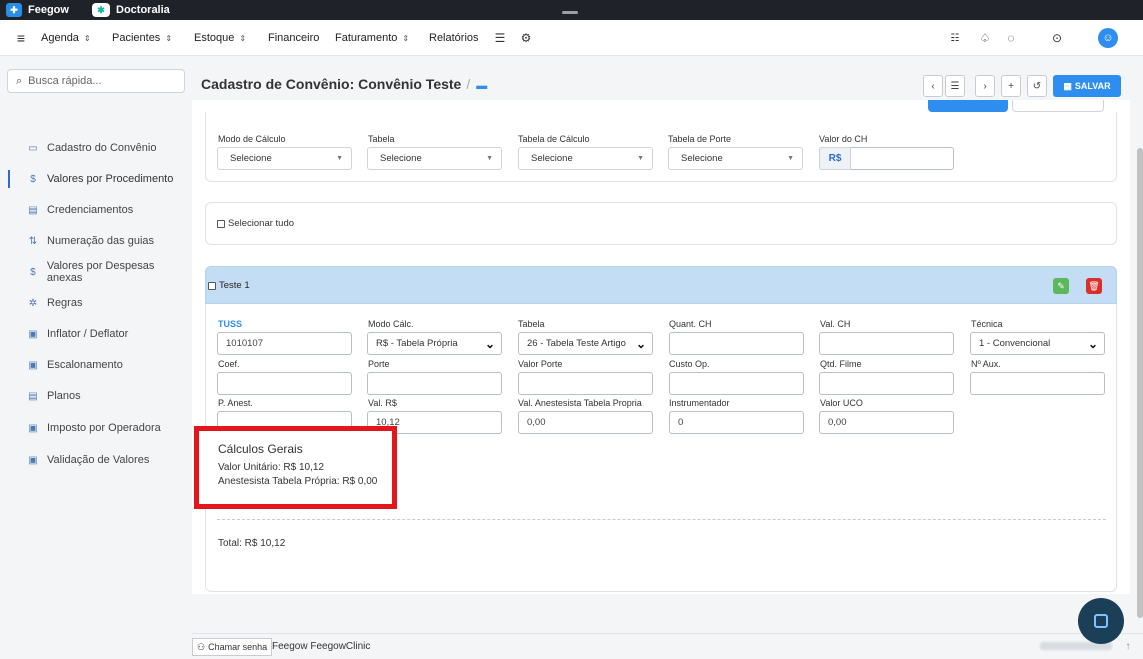  Describe the element at coordinates (570, 12) in the screenshot. I see `drag-handle-icon` at that location.